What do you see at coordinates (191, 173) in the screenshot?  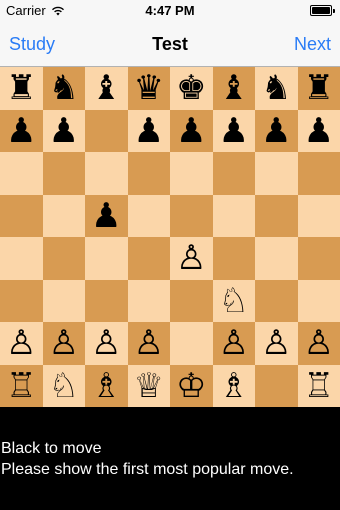 I see `square-e6` at bounding box center [191, 173].